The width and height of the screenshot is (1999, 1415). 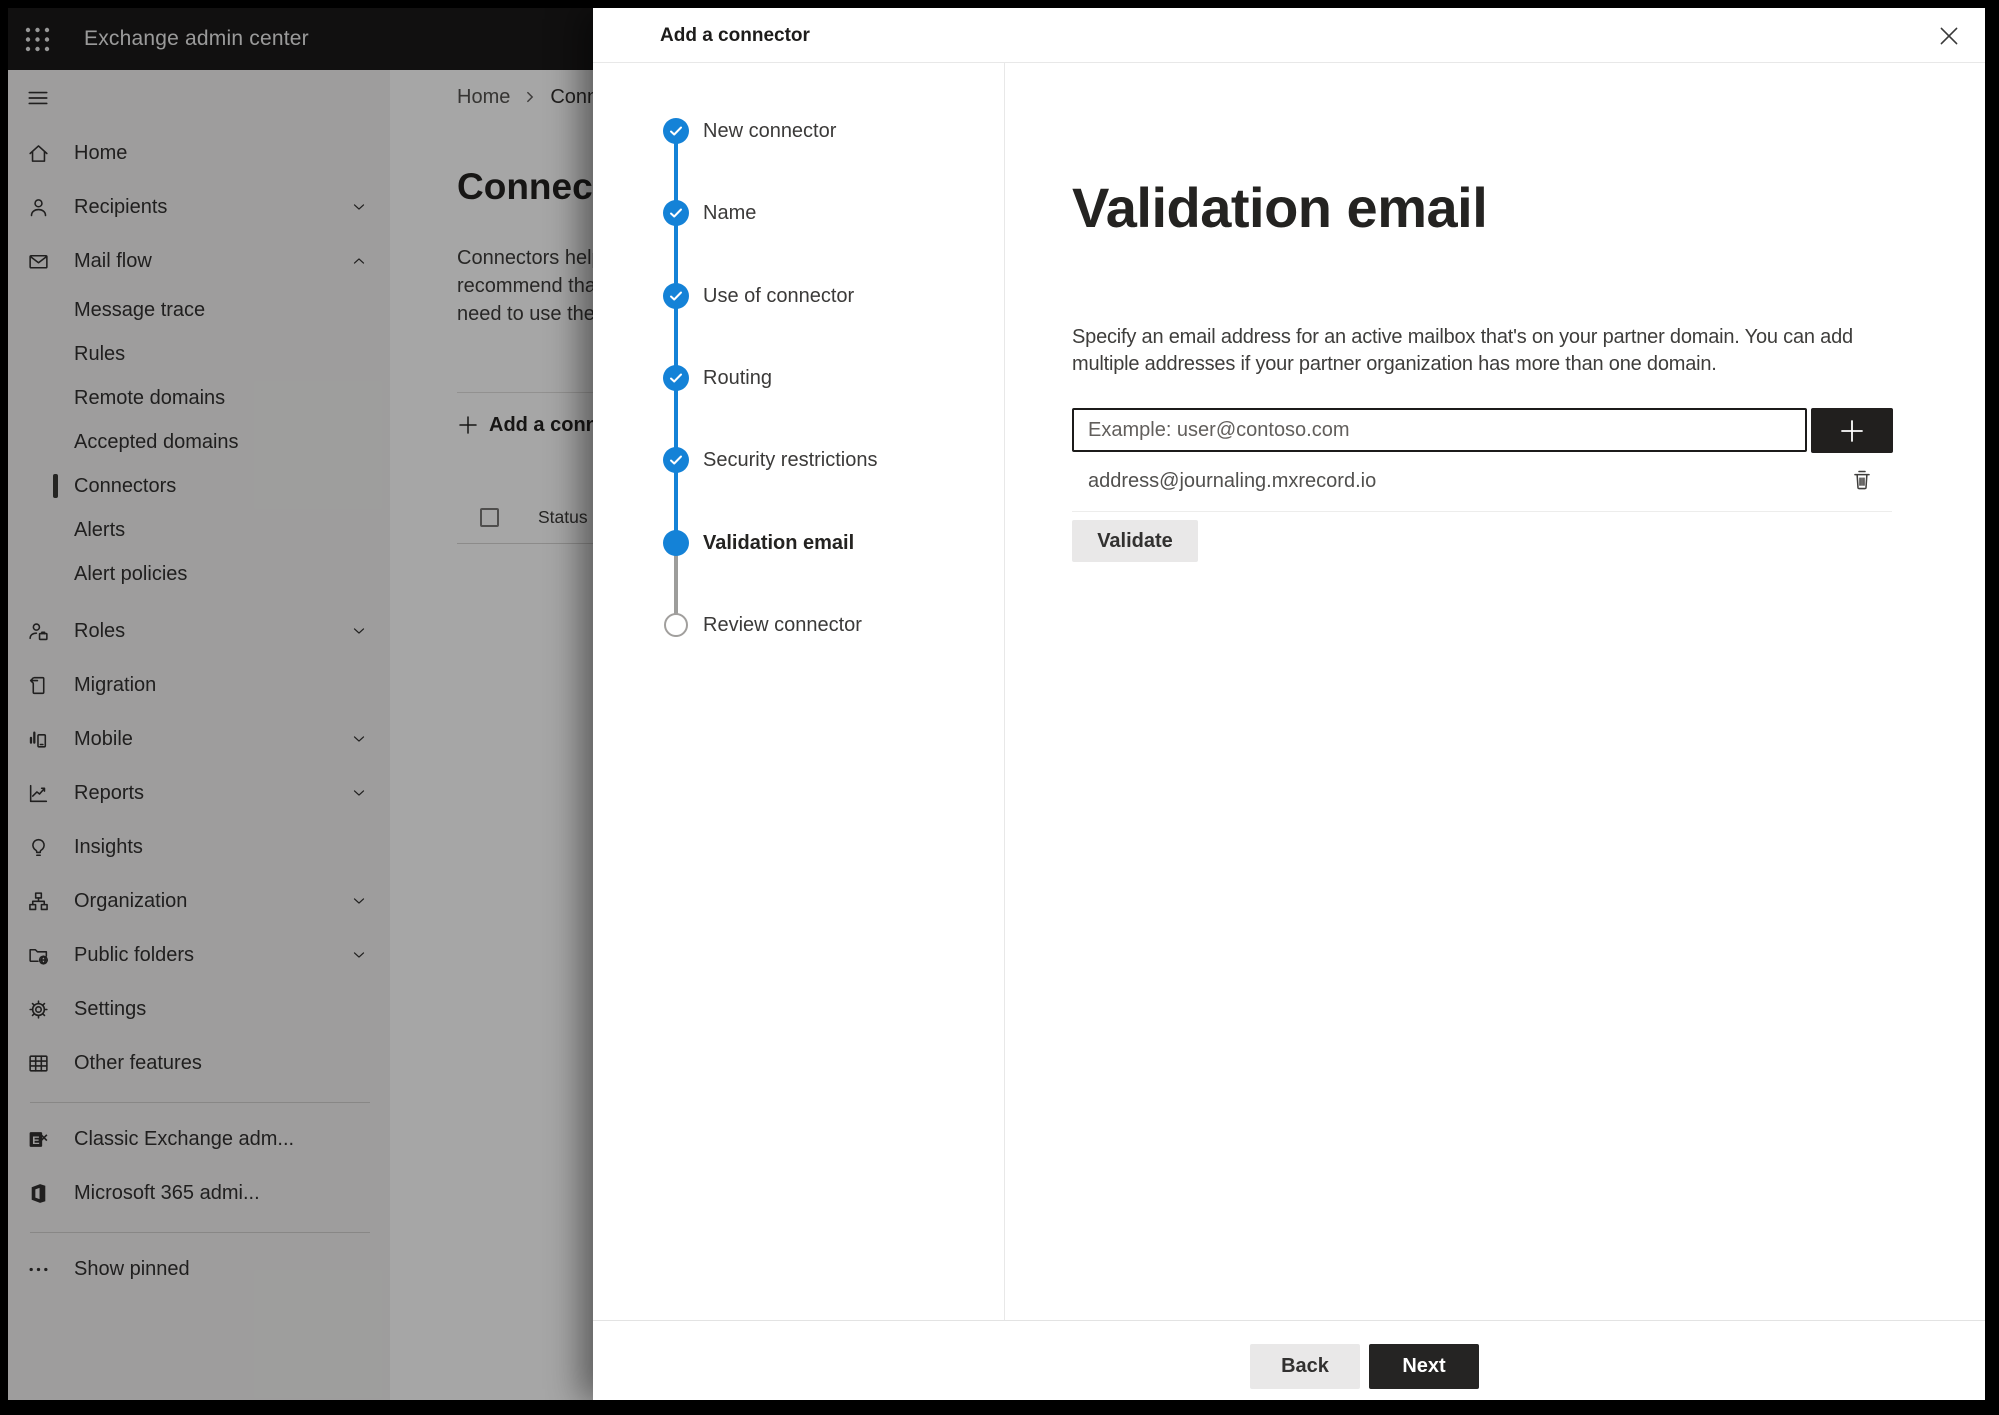 What do you see at coordinates (1424, 1366) in the screenshot?
I see `next-button: Next` at bounding box center [1424, 1366].